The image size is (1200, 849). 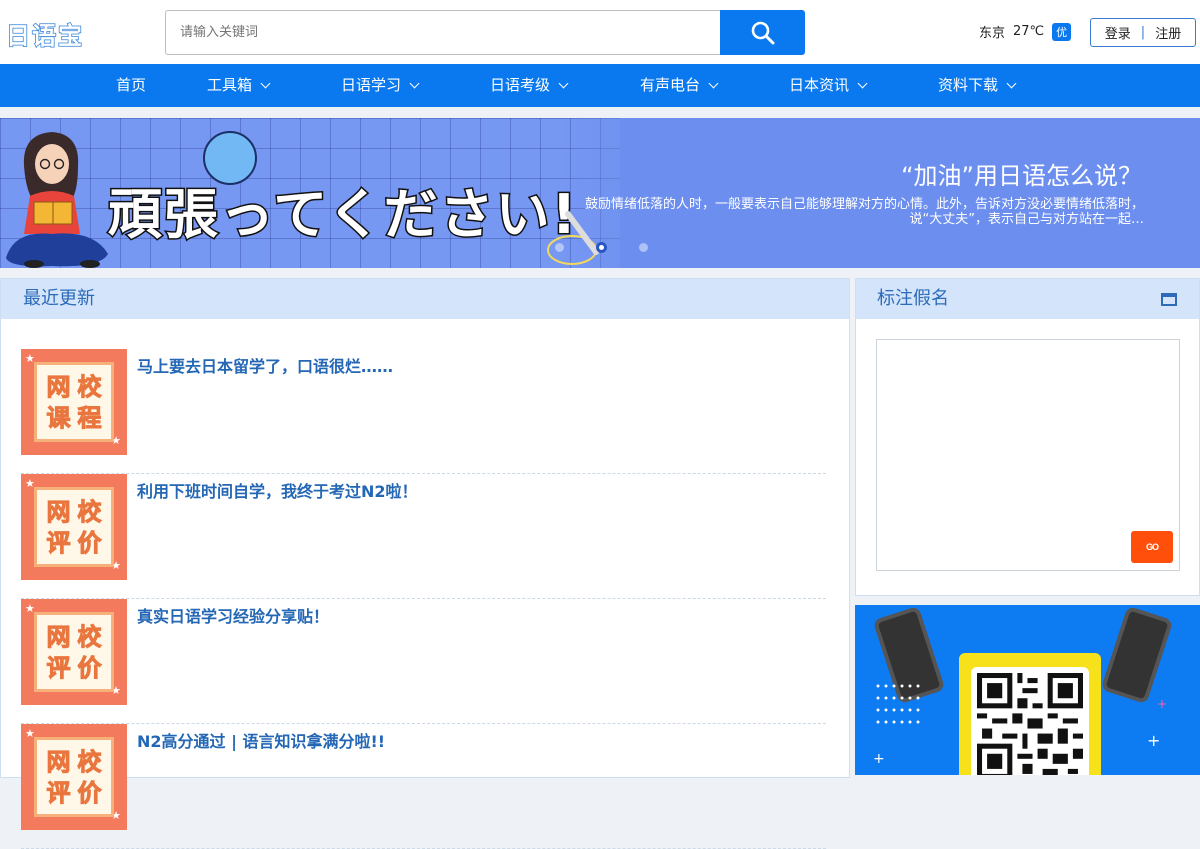 What do you see at coordinates (913, 298) in the screenshot?
I see `kana-heading-text: 标注假名` at bounding box center [913, 298].